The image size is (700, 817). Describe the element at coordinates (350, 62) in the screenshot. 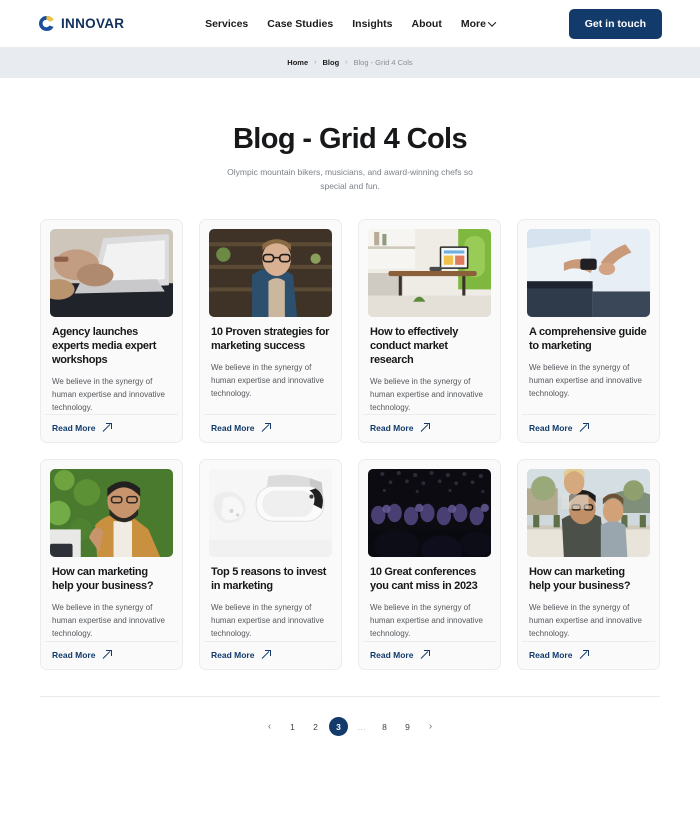

I see `breadcrumb: Home › Blog › Blog - Grid 4 Cols` at that location.